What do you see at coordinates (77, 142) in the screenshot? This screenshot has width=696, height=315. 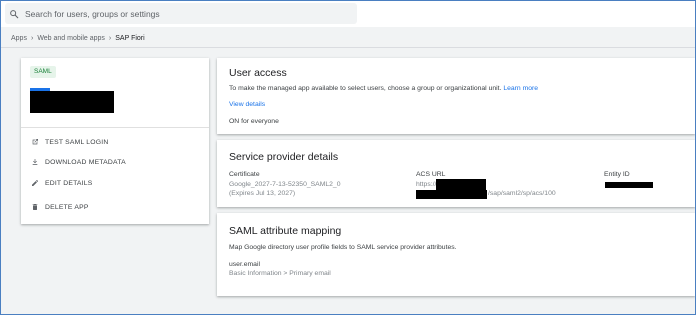 I see `test-saml-login-label: TEST SAML LOGIN` at bounding box center [77, 142].